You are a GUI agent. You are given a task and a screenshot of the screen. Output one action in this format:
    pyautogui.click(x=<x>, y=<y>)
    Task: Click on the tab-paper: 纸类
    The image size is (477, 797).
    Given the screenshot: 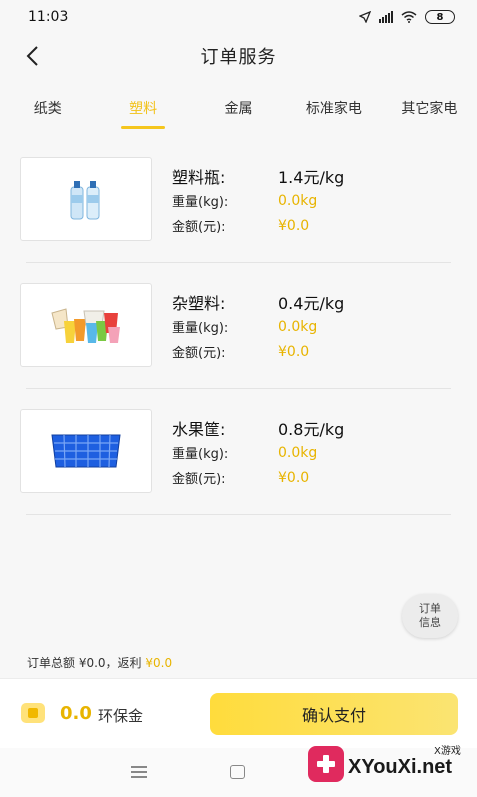 What is the action you would take?
    pyautogui.click(x=47, y=110)
    